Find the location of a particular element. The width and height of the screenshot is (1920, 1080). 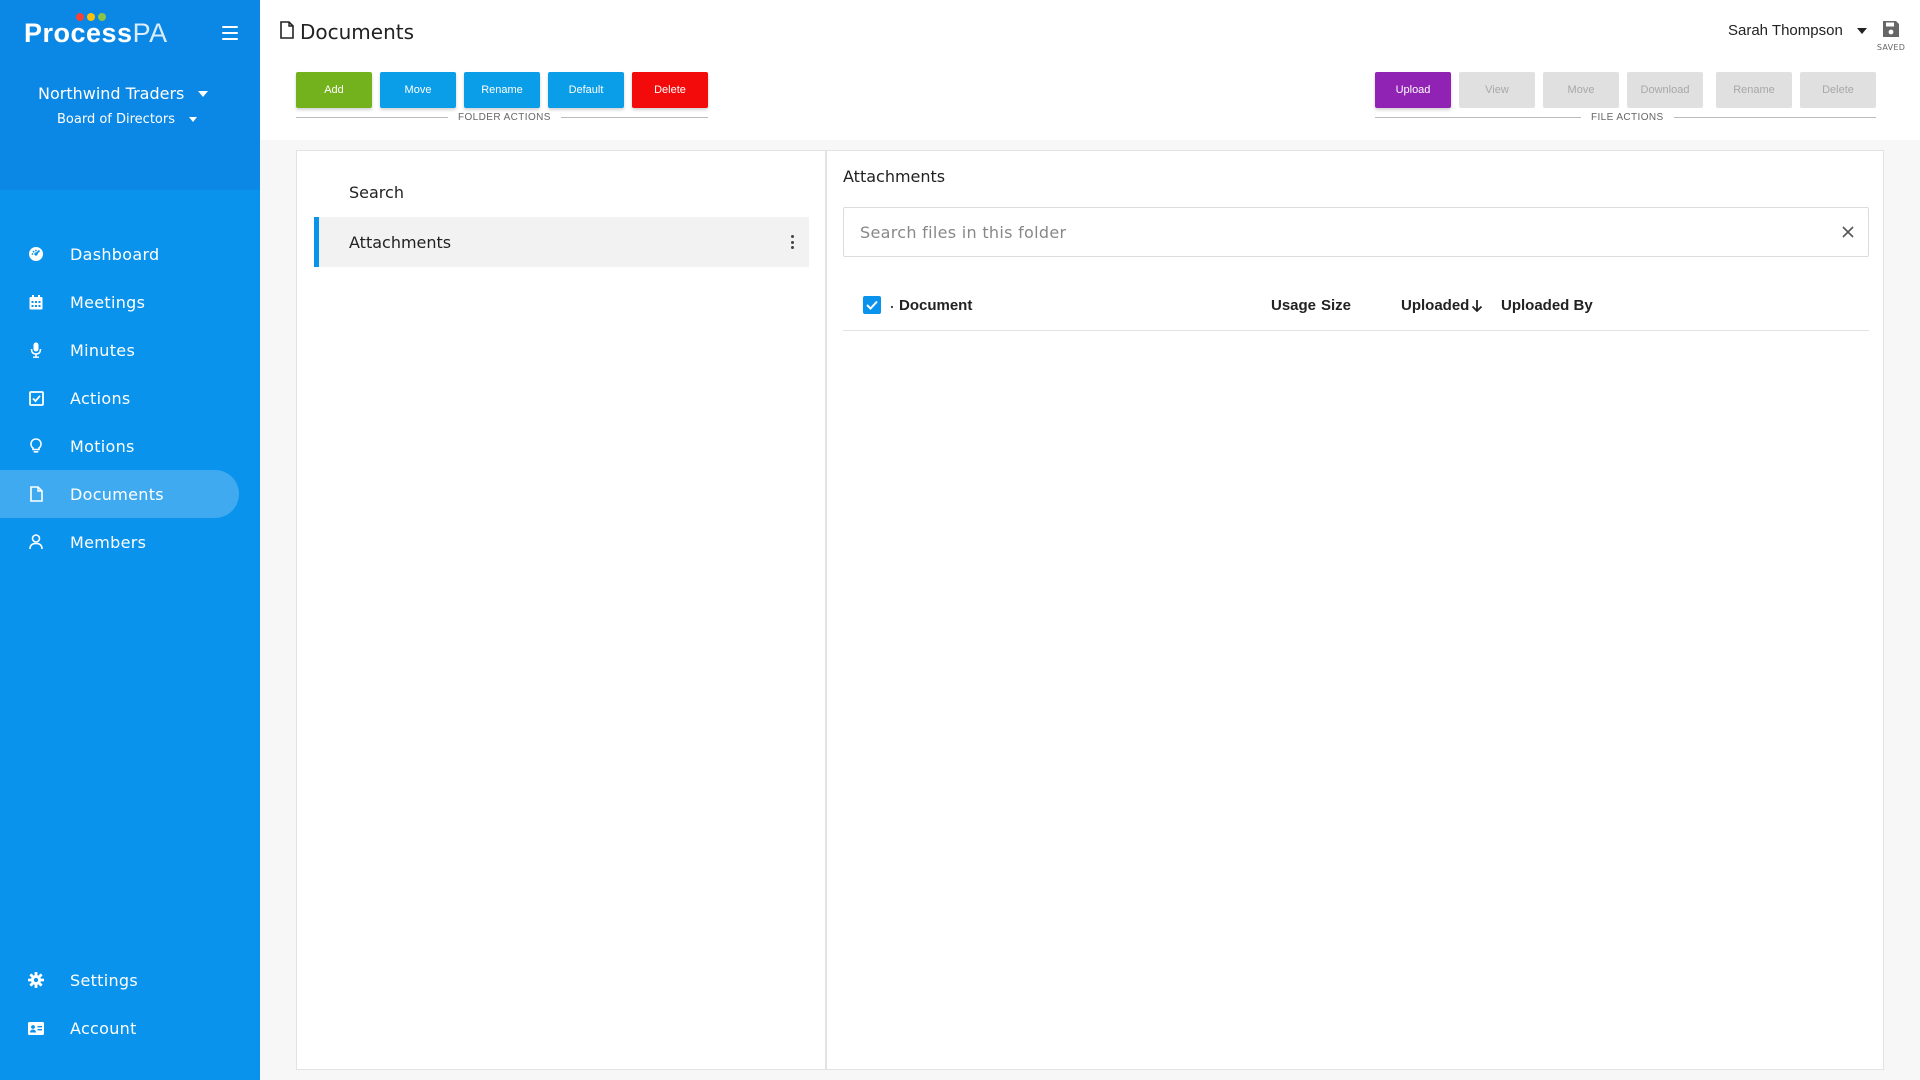

calendar-icon is located at coordinates (36, 302).